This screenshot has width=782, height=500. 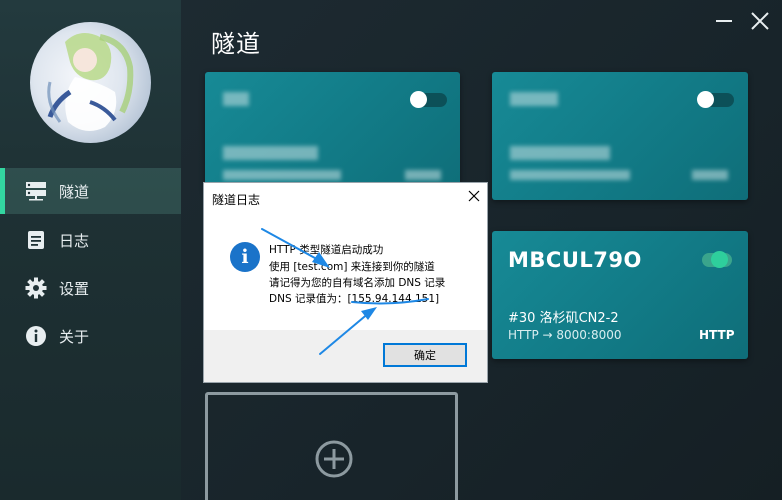 What do you see at coordinates (245, 257) in the screenshot?
I see `info-icon: i` at bounding box center [245, 257].